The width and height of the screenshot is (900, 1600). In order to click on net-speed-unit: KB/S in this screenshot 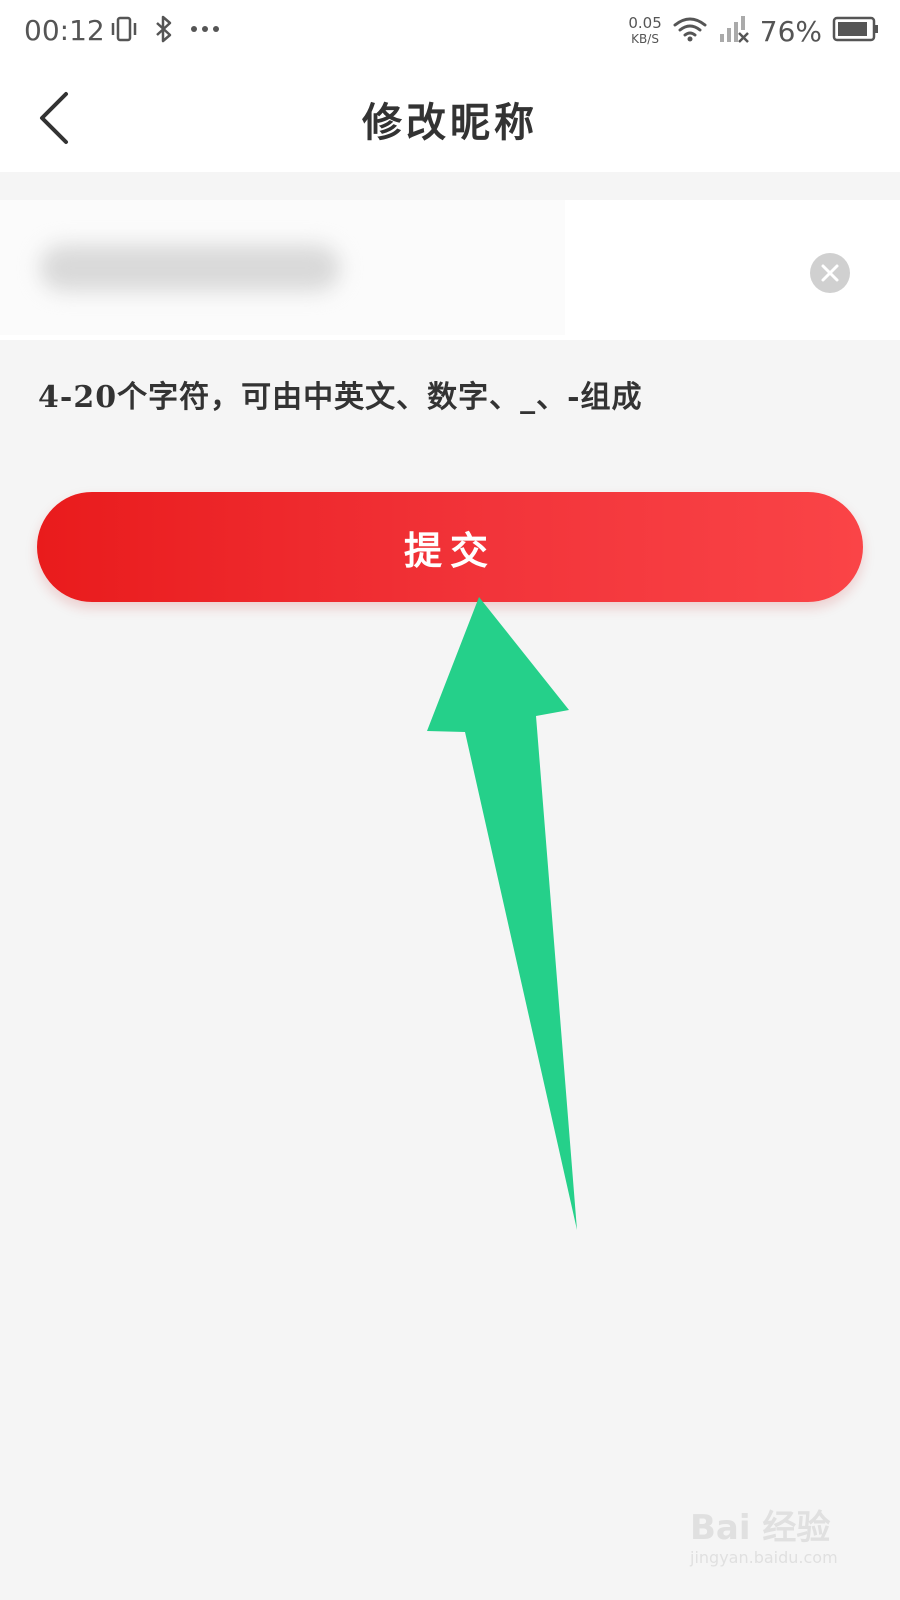, I will do `click(645, 39)`.